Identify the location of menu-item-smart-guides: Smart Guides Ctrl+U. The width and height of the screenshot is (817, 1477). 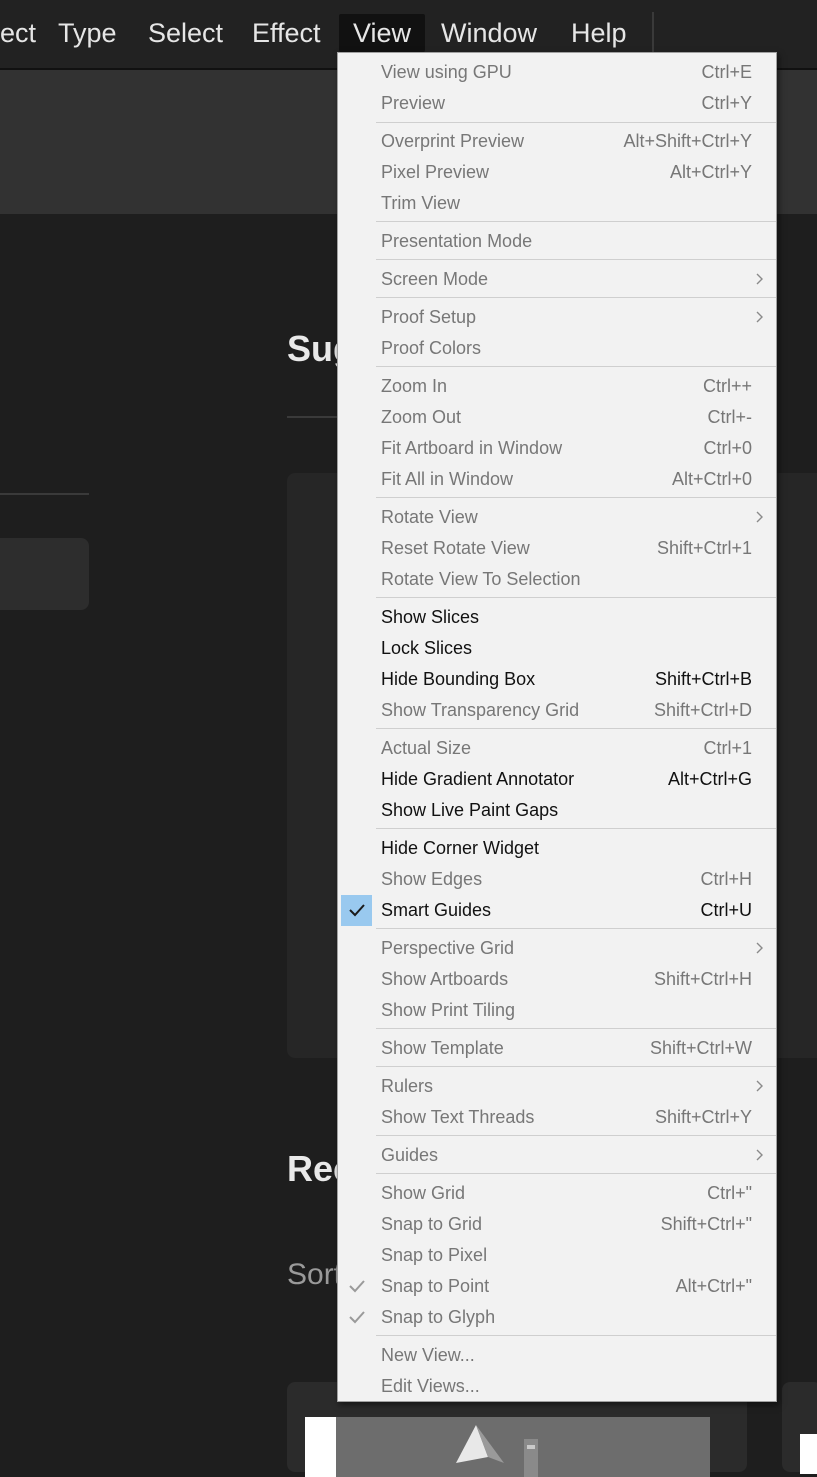
(557, 910).